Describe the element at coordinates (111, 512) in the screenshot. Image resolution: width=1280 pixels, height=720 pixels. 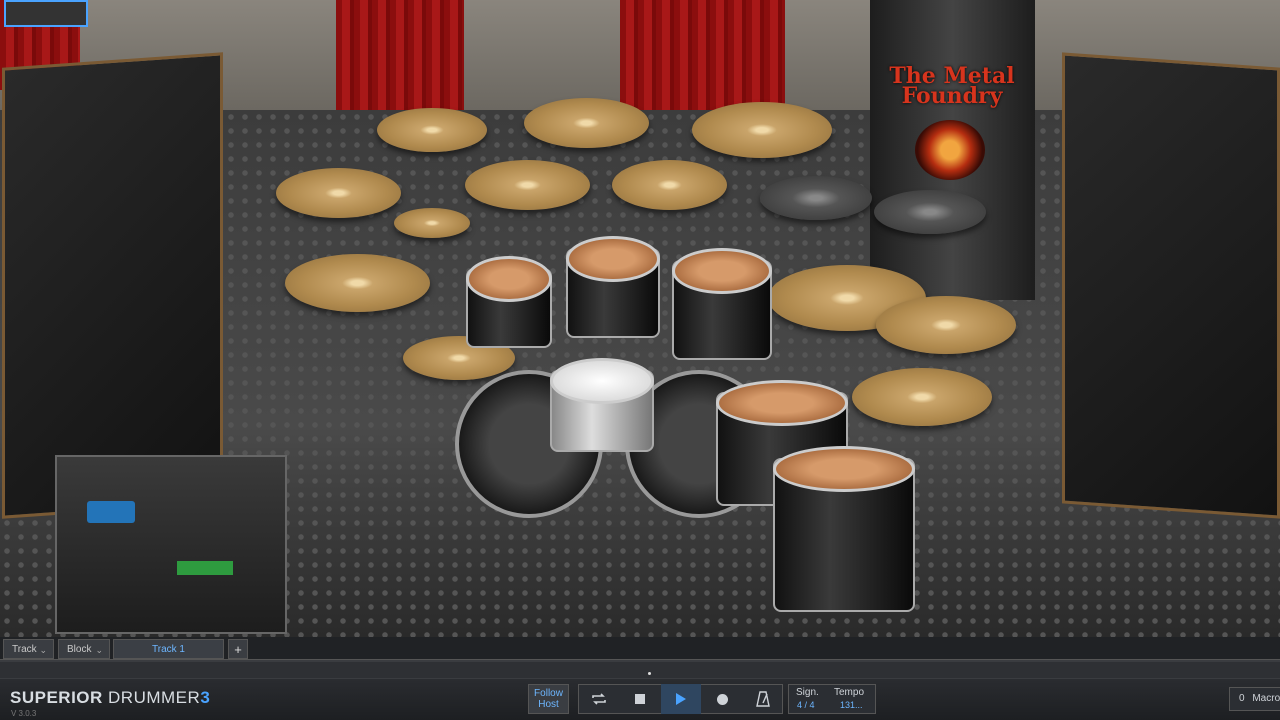
I see `audio-interface-icon` at that location.